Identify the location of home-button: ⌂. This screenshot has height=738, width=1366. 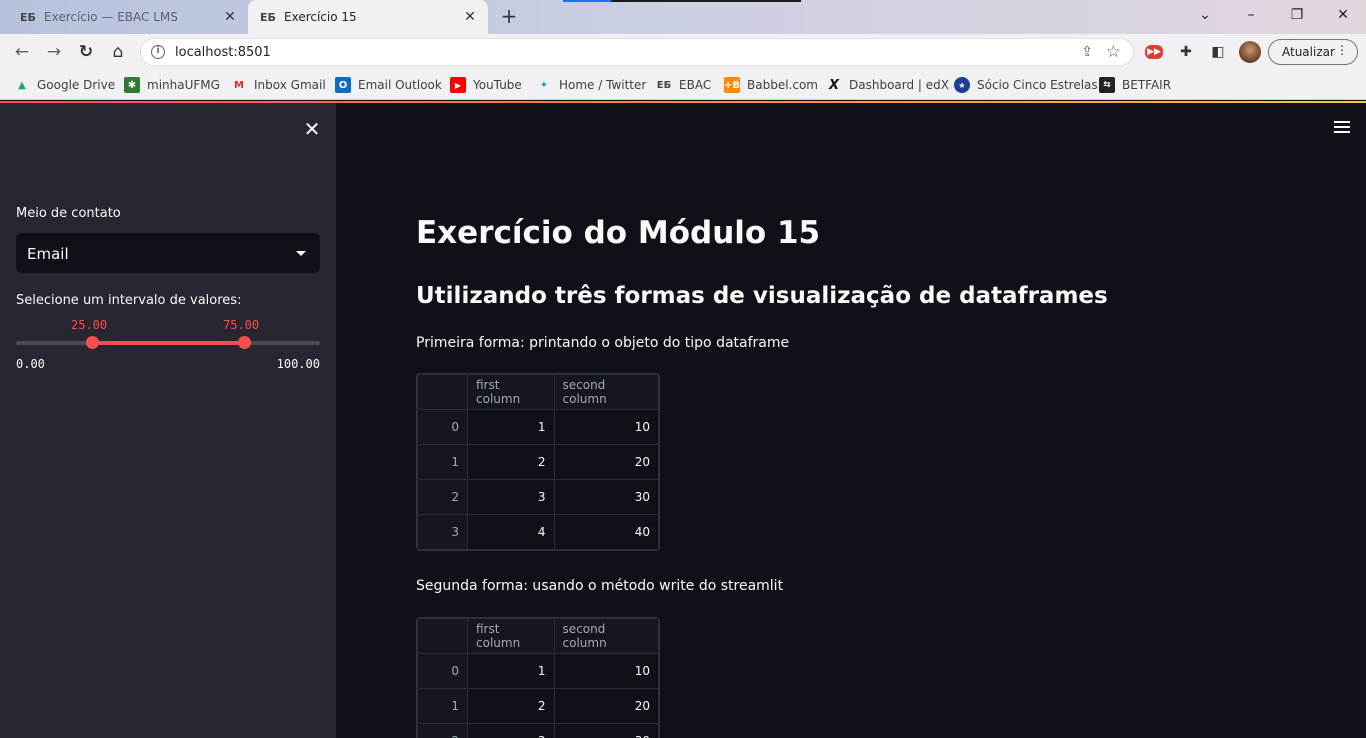
(118, 52).